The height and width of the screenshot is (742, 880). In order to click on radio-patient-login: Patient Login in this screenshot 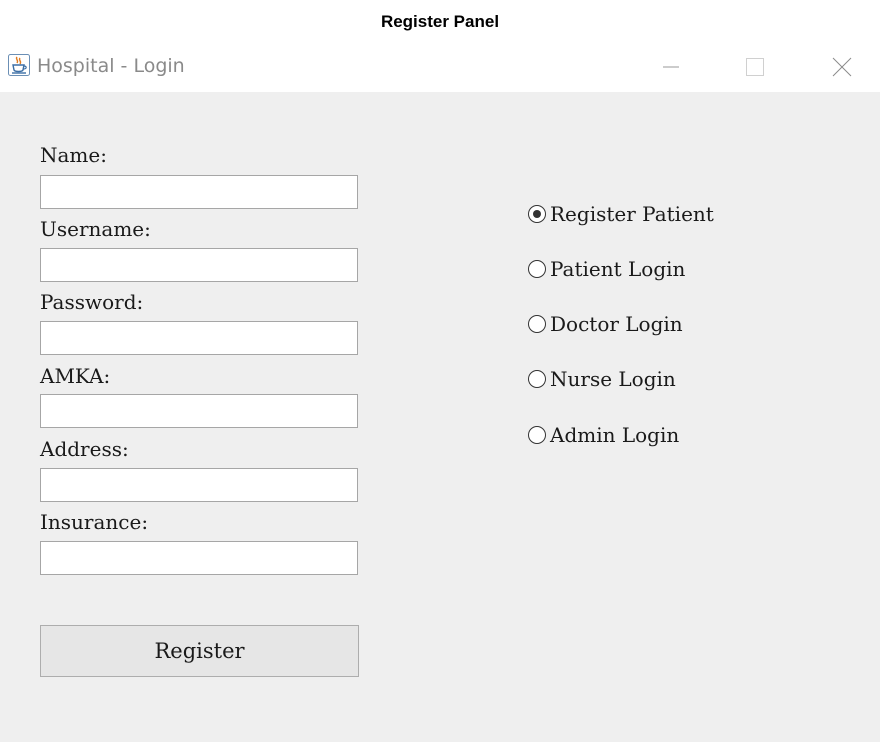, I will do `click(606, 269)`.